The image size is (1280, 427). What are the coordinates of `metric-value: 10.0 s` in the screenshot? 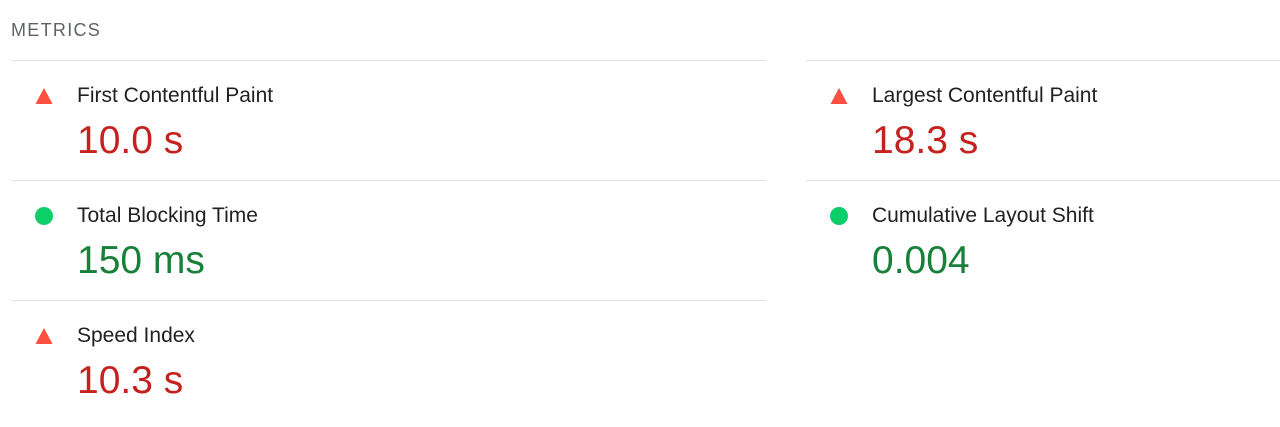 It's located at (130, 140).